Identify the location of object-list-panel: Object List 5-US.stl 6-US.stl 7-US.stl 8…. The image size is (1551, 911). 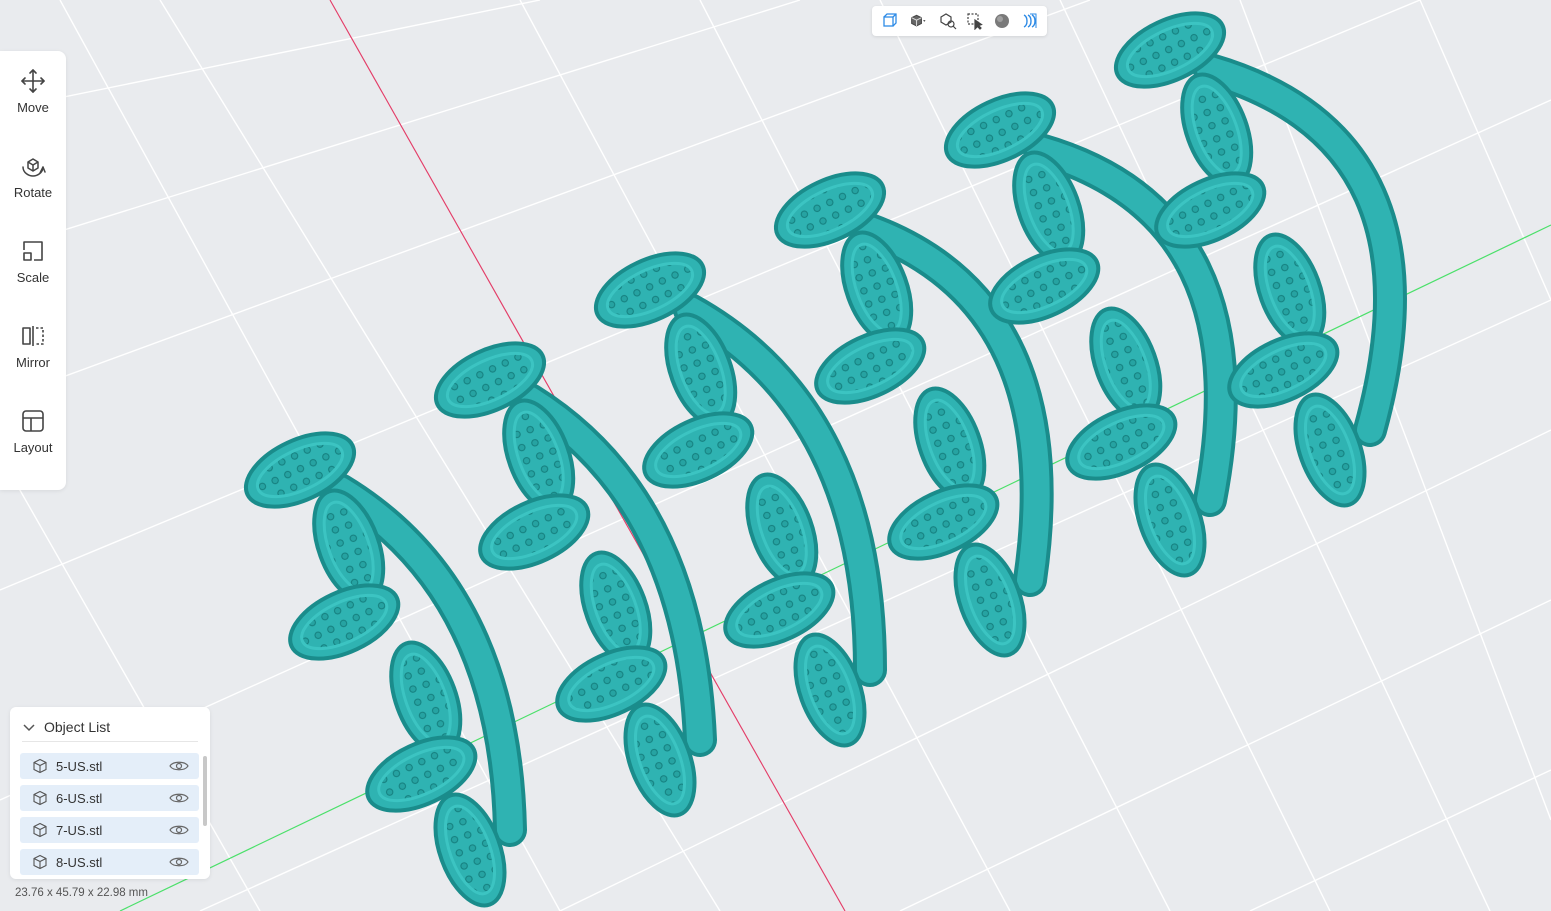
(110, 793).